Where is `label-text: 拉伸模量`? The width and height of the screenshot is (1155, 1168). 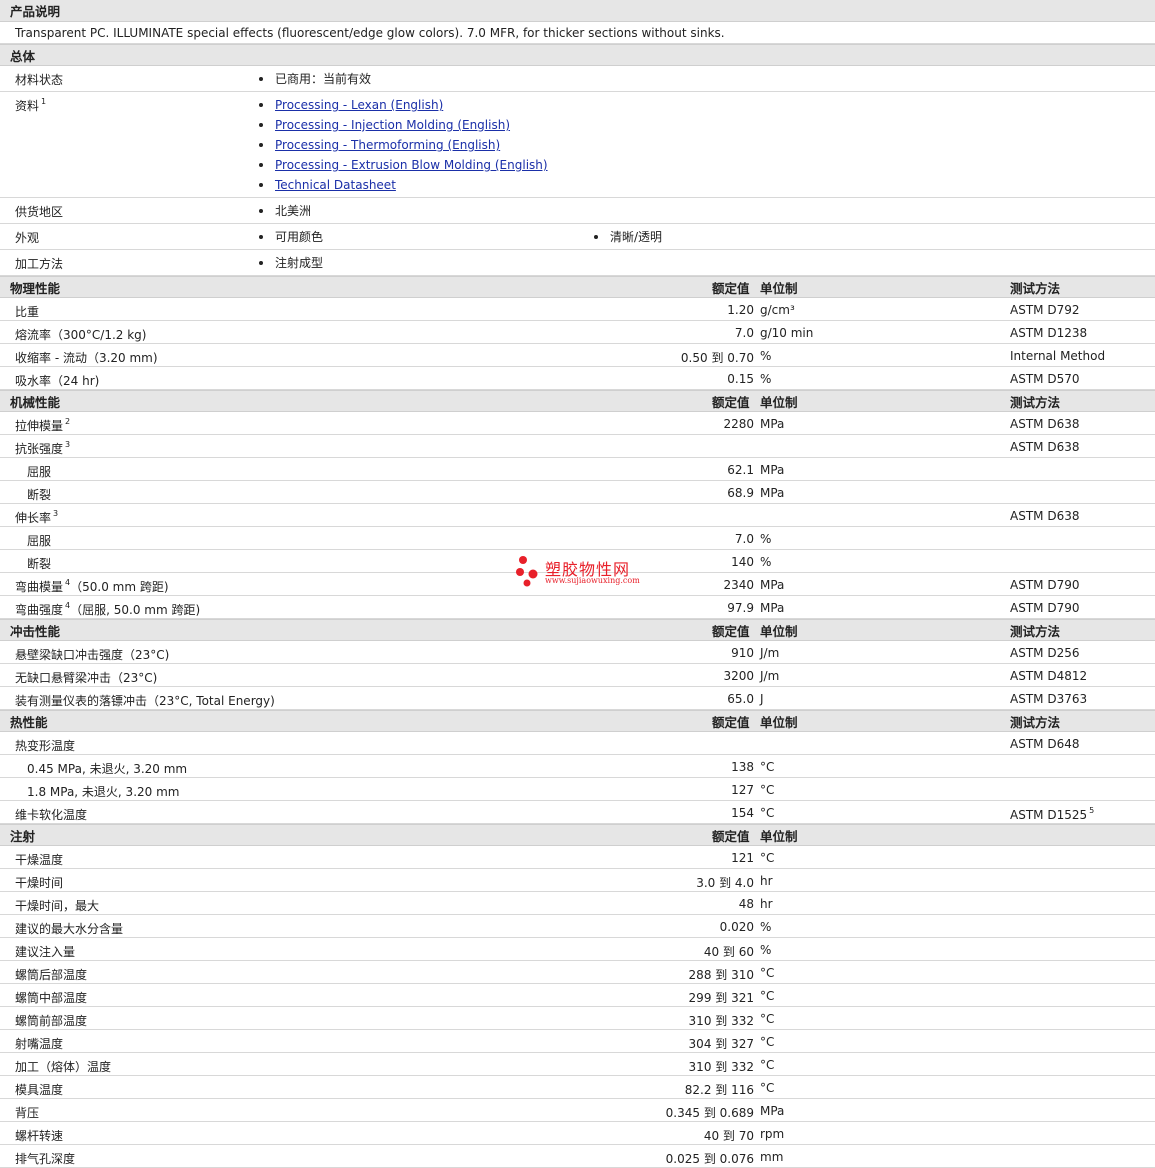
label-text: 拉伸模量 is located at coordinates (39, 426).